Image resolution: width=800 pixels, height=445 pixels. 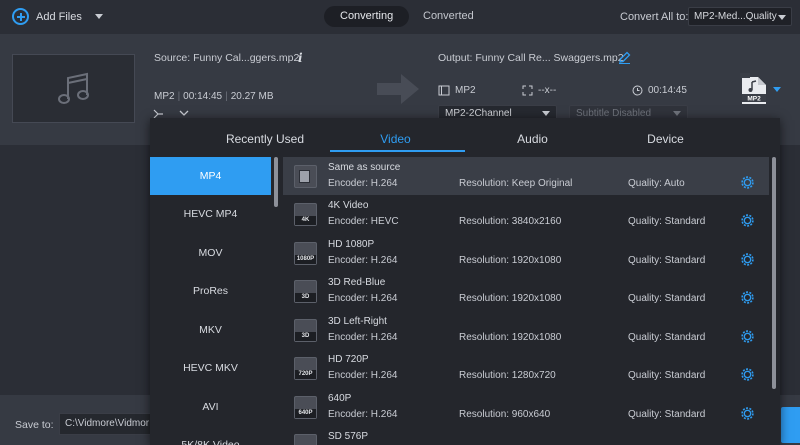 What do you see at coordinates (516, 183) in the screenshot?
I see `preset-resolution: Resolution: Keep Original` at bounding box center [516, 183].